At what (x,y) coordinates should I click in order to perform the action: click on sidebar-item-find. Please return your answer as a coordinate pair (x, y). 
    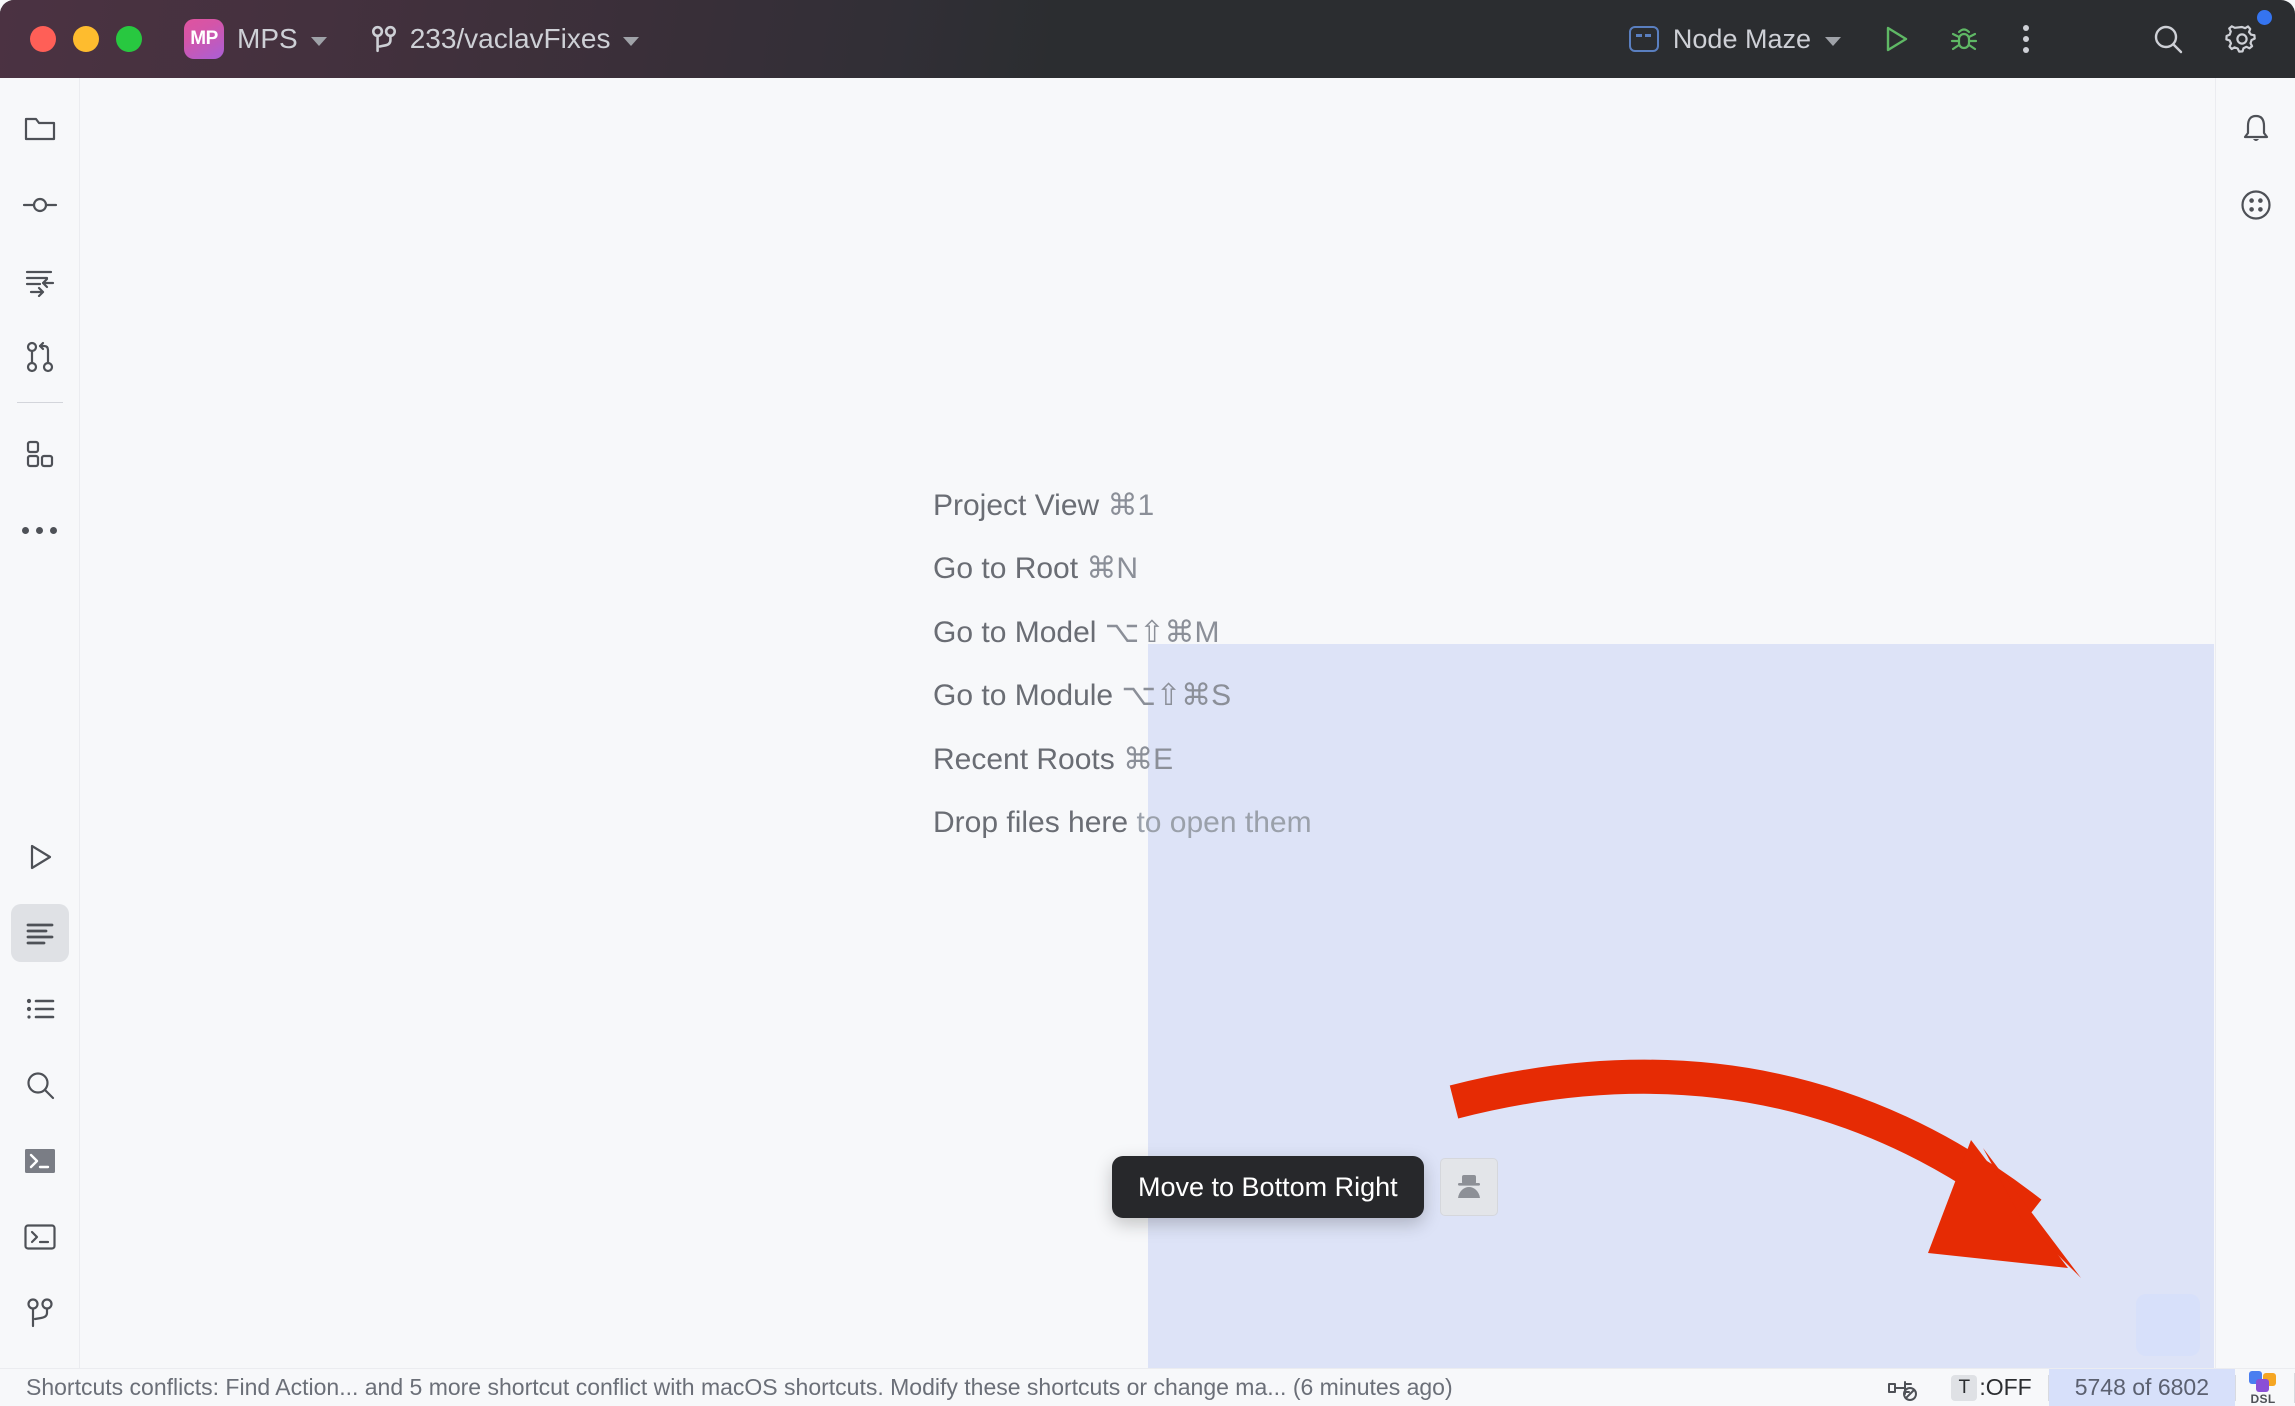
    Looking at the image, I should click on (40, 1085).